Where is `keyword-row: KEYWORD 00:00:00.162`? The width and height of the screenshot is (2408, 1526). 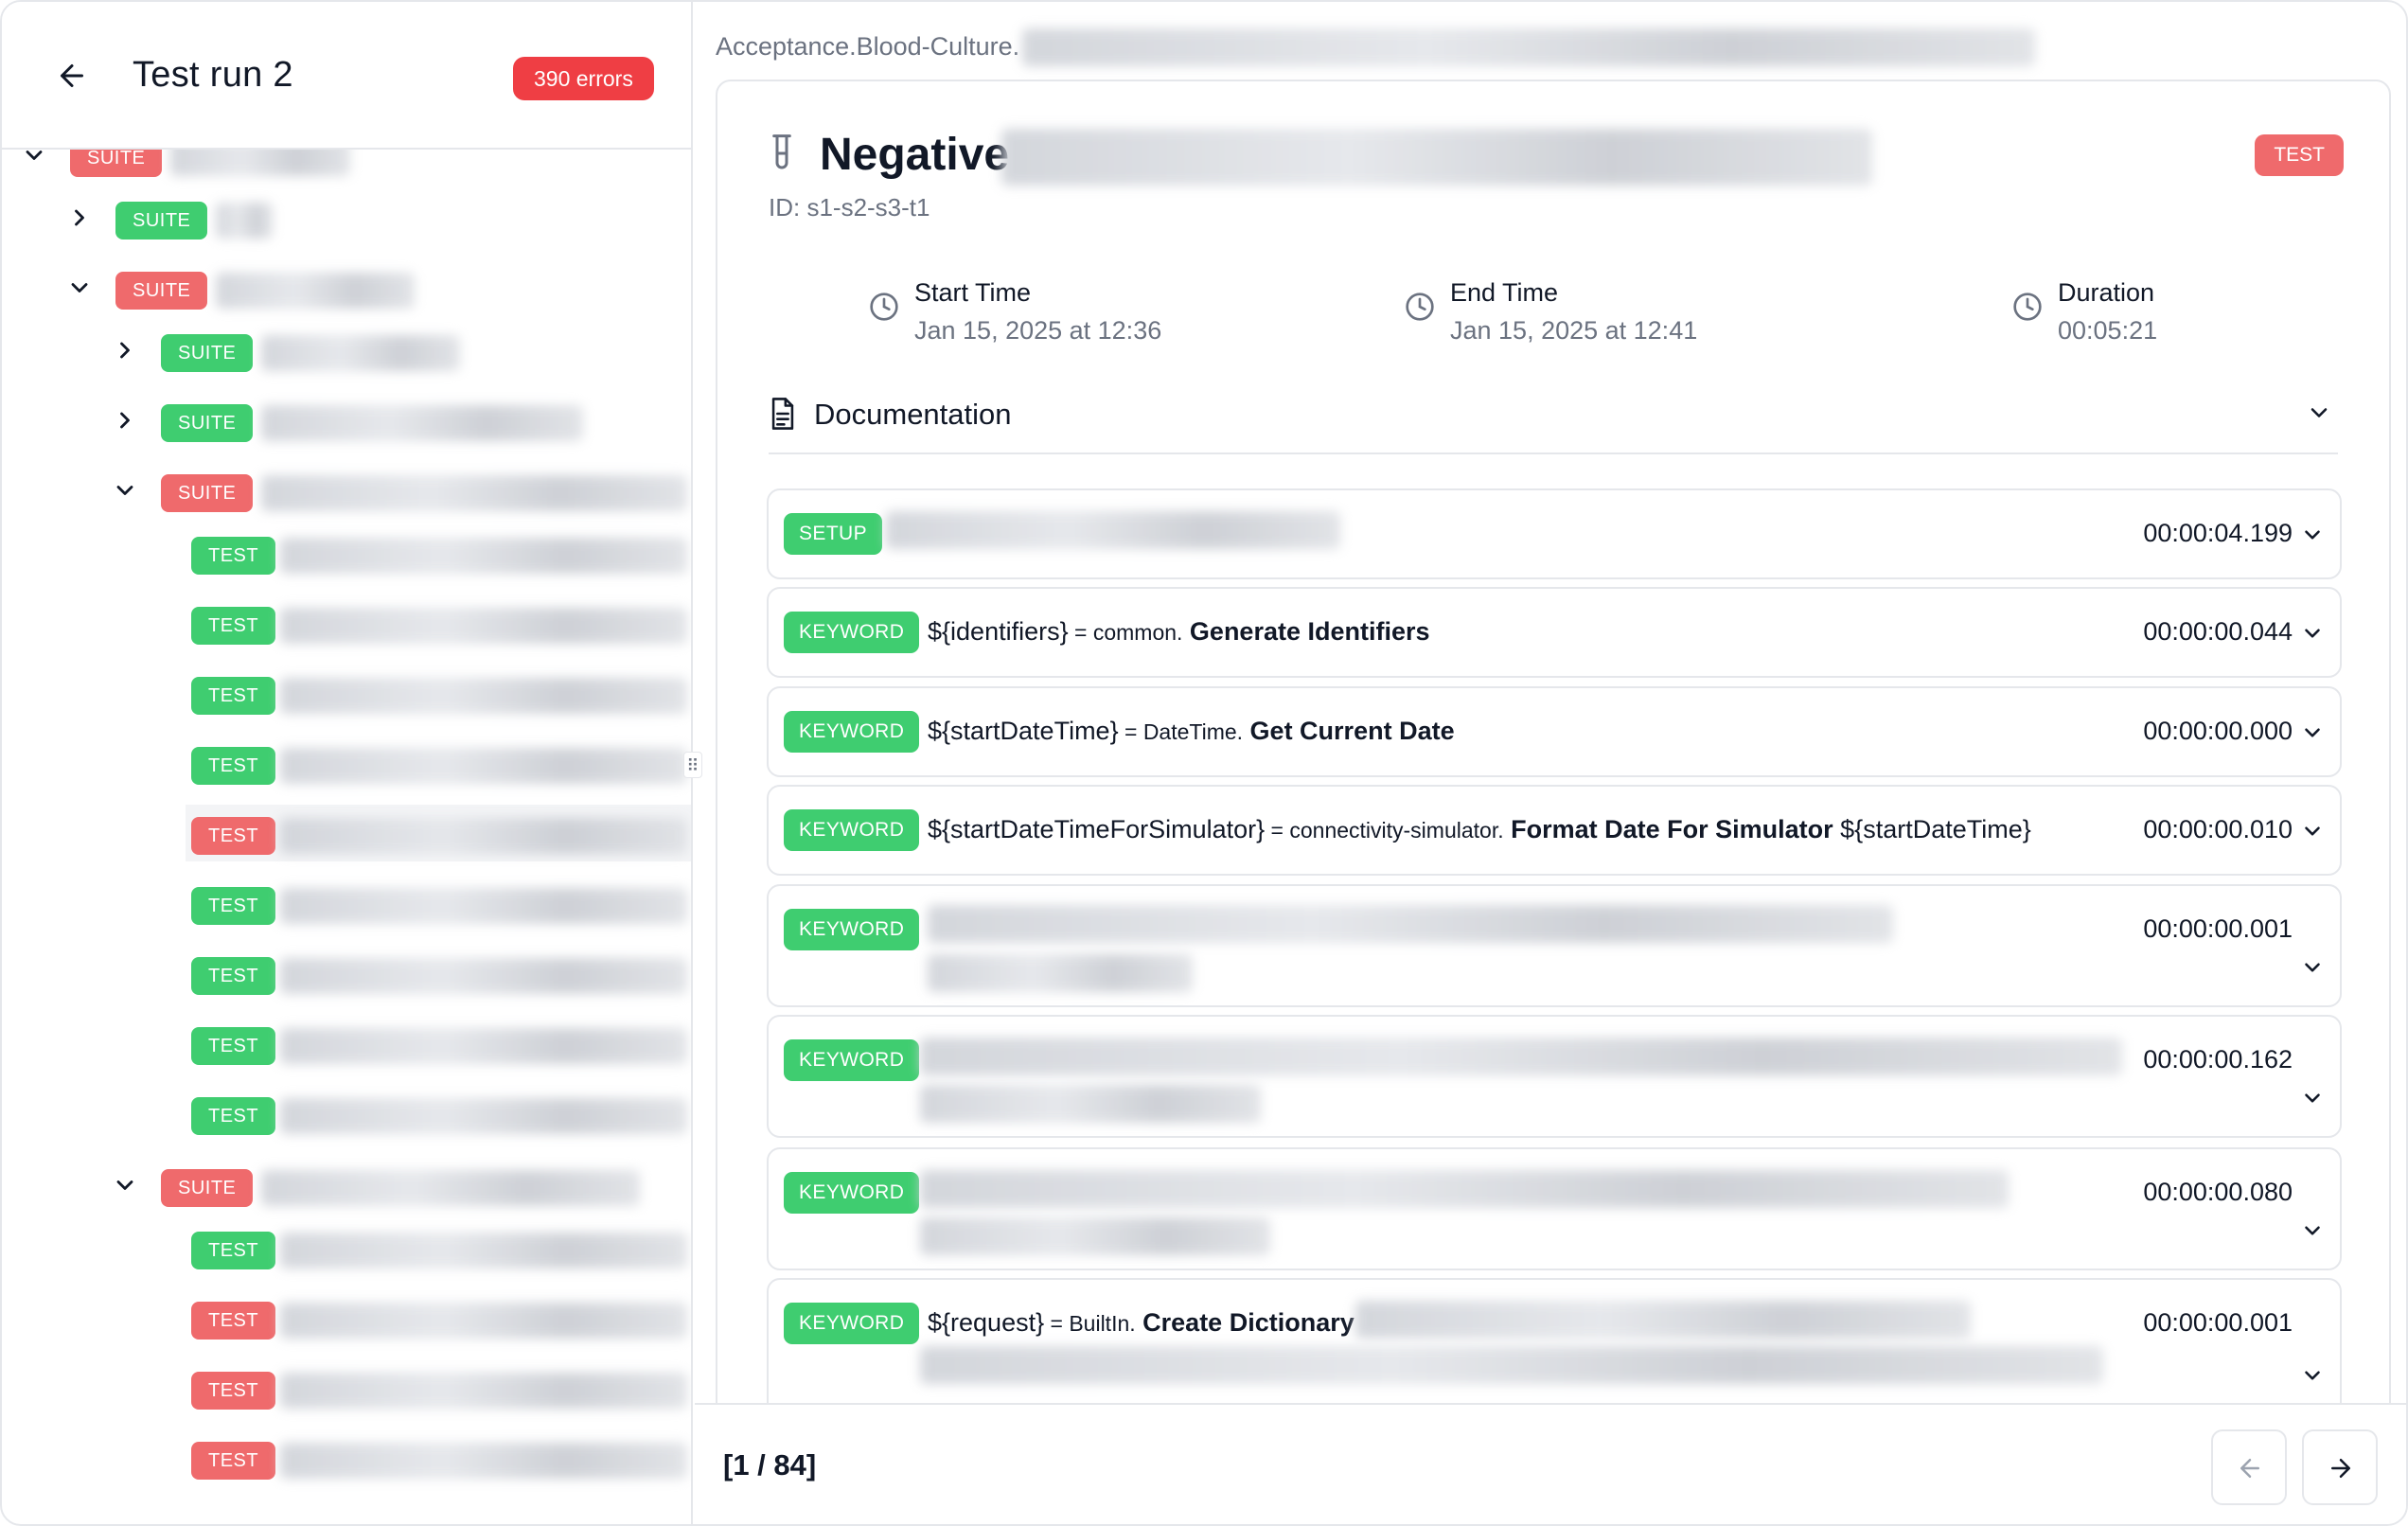 keyword-row: KEYWORD 00:00:00.162 is located at coordinates (1555, 1076).